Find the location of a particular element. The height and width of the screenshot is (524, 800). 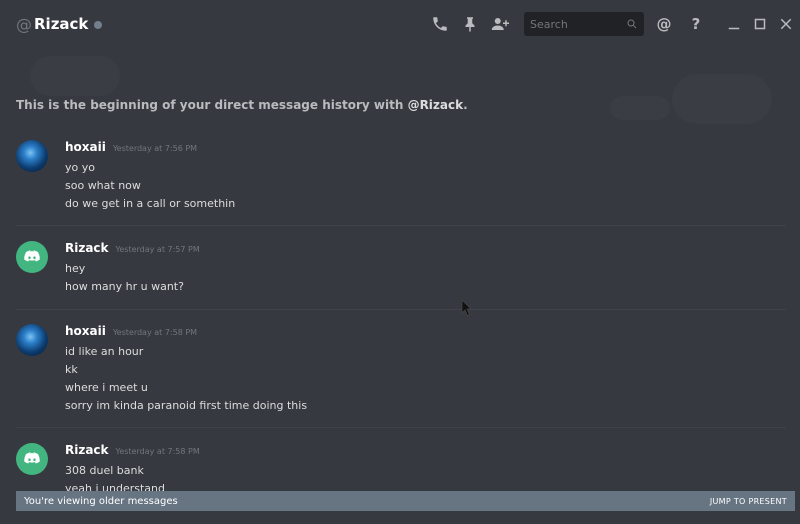

message-timestamp: Yesterday at 7:56 PM is located at coordinates (155, 148).